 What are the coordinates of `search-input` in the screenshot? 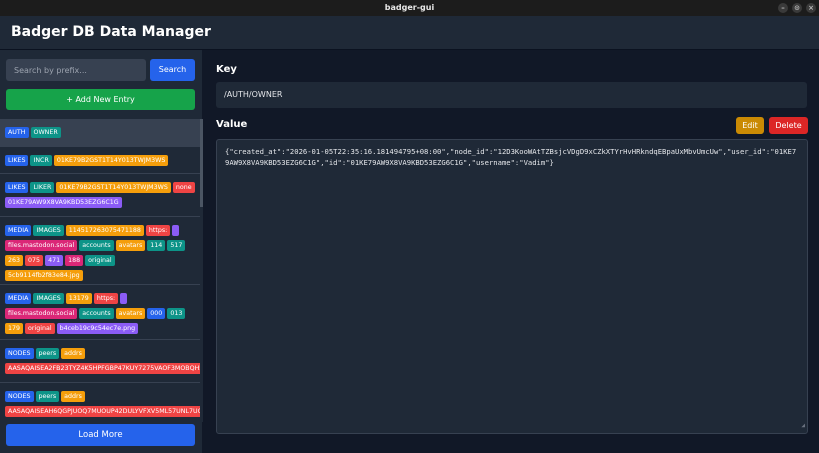 It's located at (76, 70).